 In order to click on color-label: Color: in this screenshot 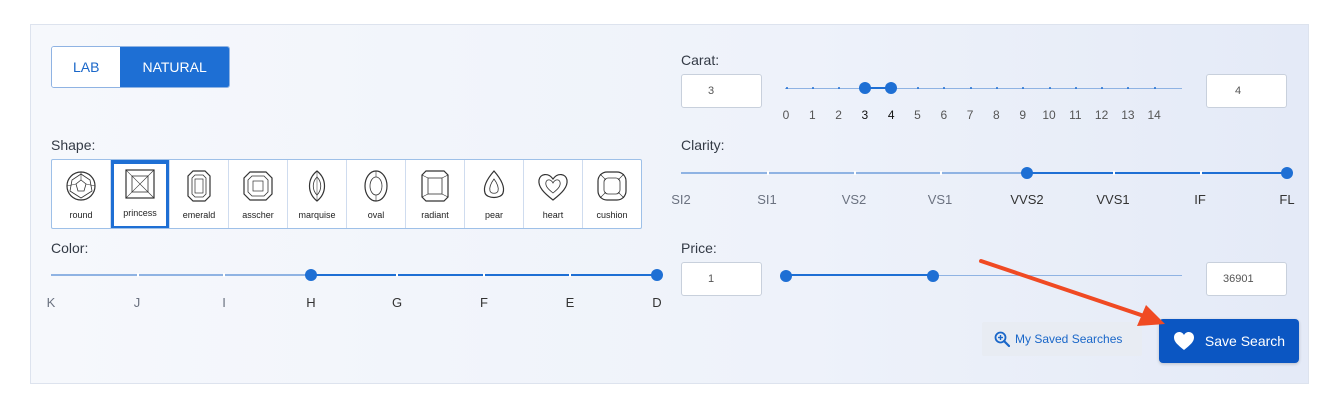, I will do `click(70, 248)`.